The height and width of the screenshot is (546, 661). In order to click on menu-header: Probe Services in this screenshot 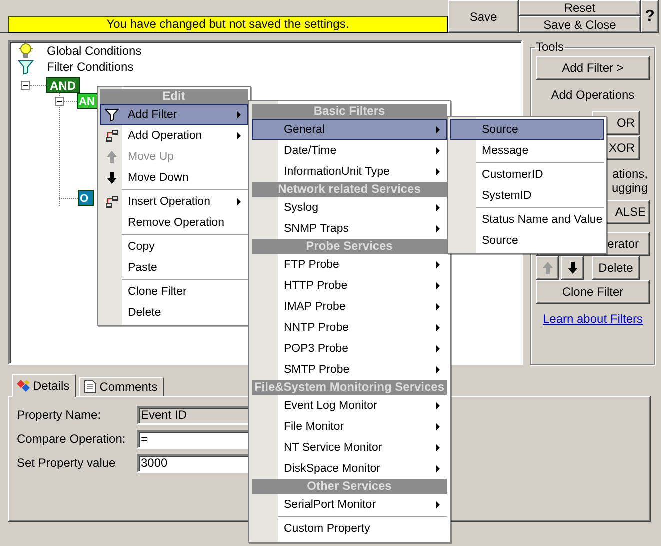, I will do `click(349, 246)`.